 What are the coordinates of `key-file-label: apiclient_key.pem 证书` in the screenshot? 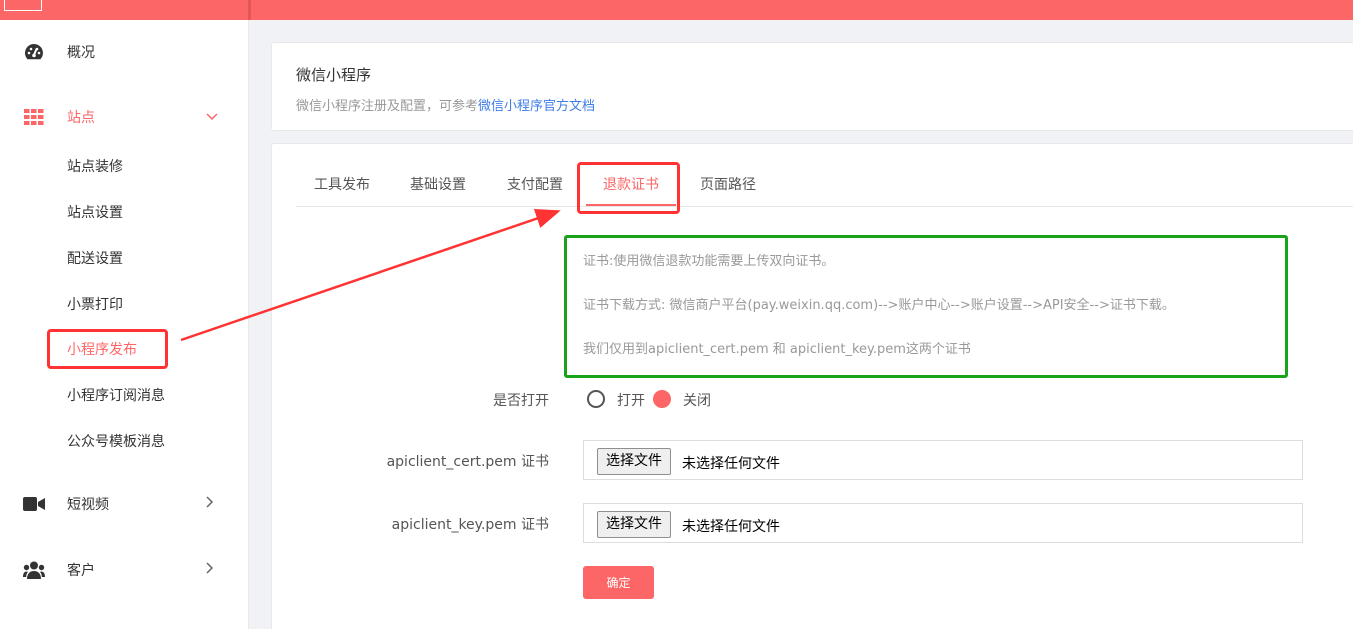 It's located at (470, 525).